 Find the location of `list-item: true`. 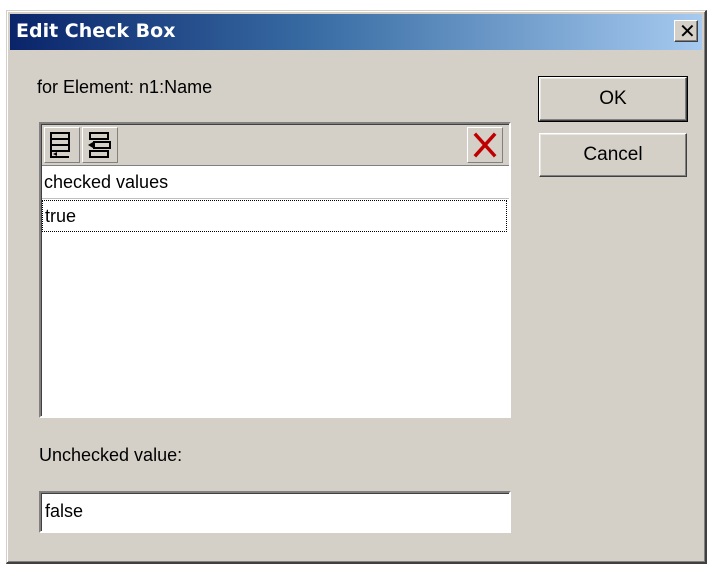

list-item: true is located at coordinates (274, 216).